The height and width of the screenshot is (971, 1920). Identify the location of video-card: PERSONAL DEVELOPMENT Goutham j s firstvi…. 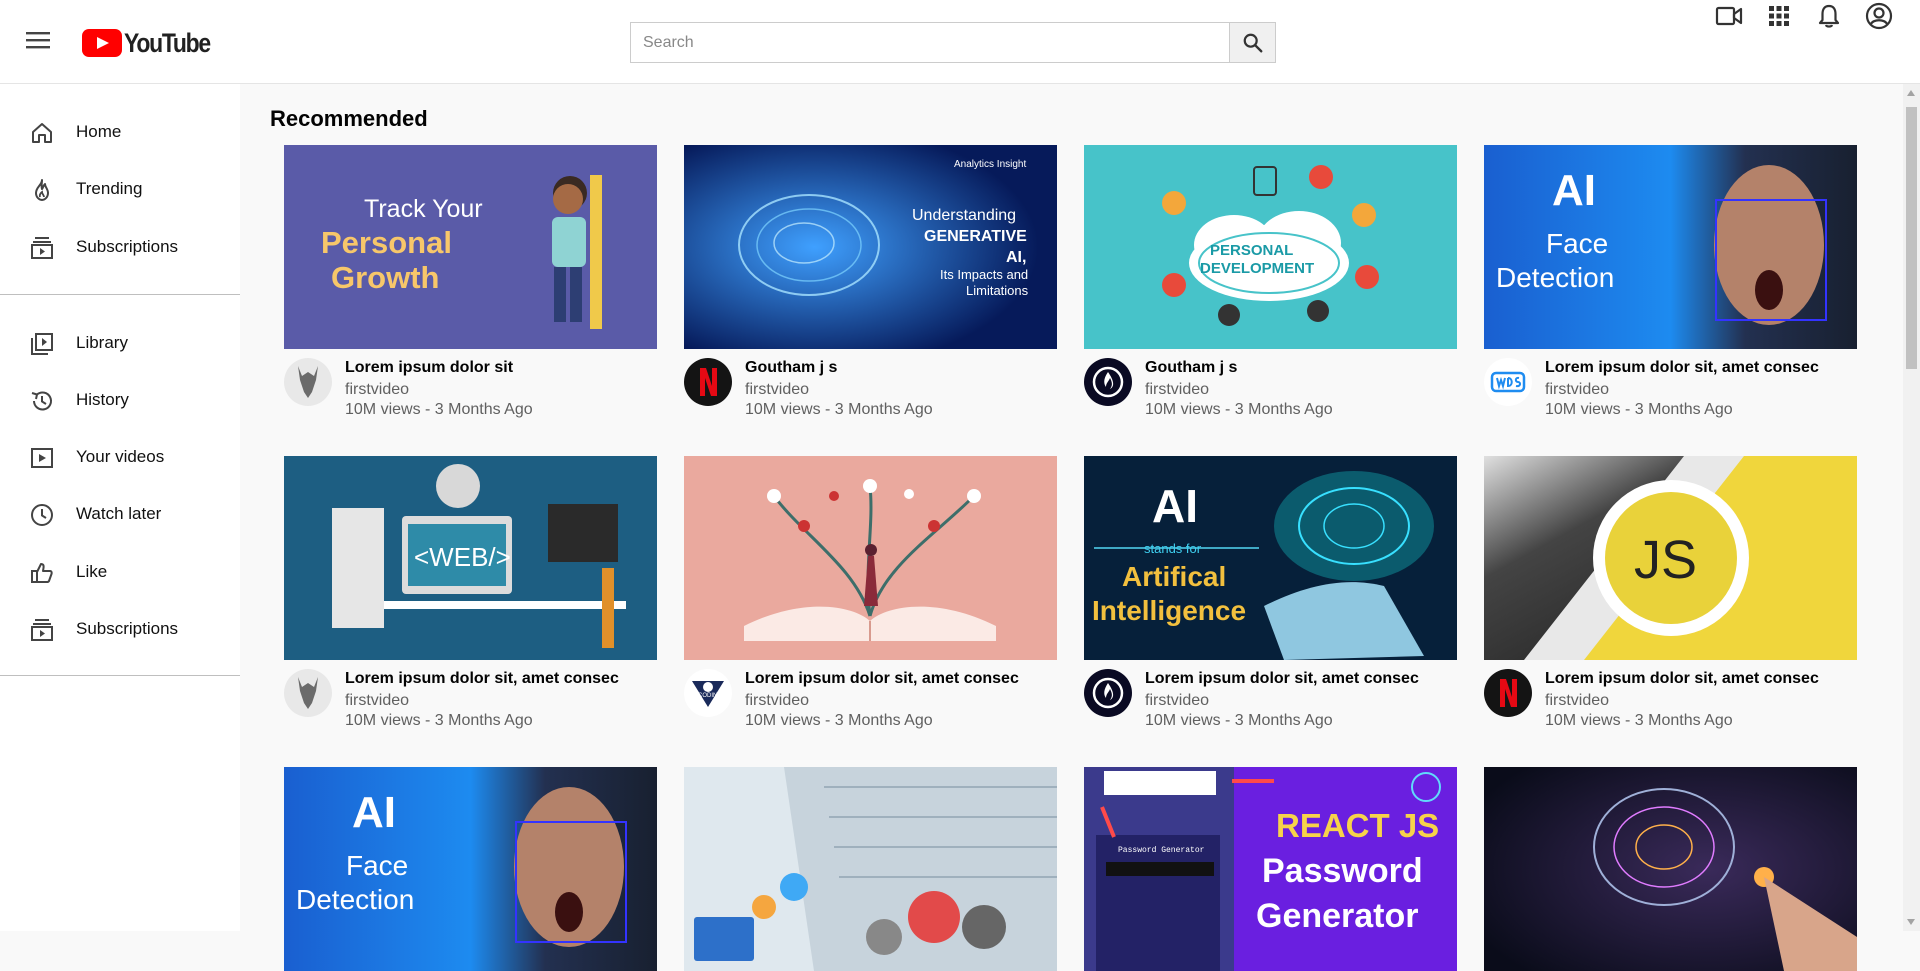
(1270, 281).